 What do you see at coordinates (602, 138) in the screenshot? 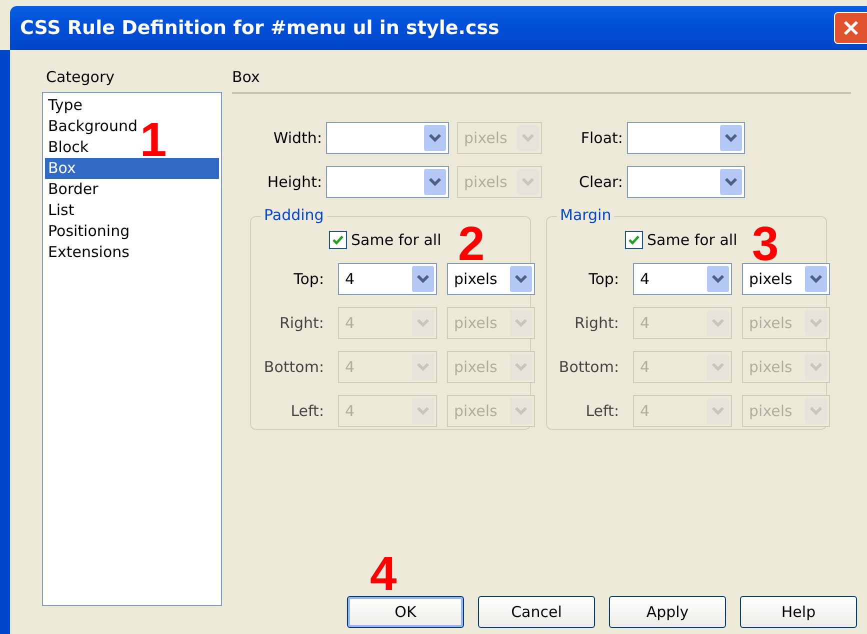
I see `field-label: Float:` at bounding box center [602, 138].